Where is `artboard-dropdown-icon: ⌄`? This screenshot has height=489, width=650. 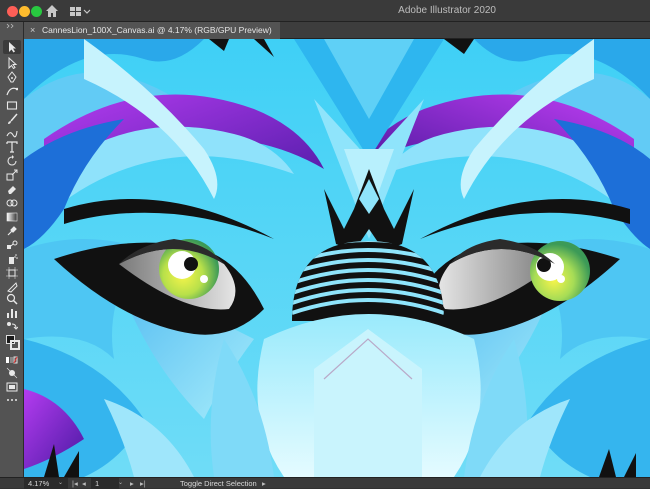 artboard-dropdown-icon: ⌄ is located at coordinates (120, 483).